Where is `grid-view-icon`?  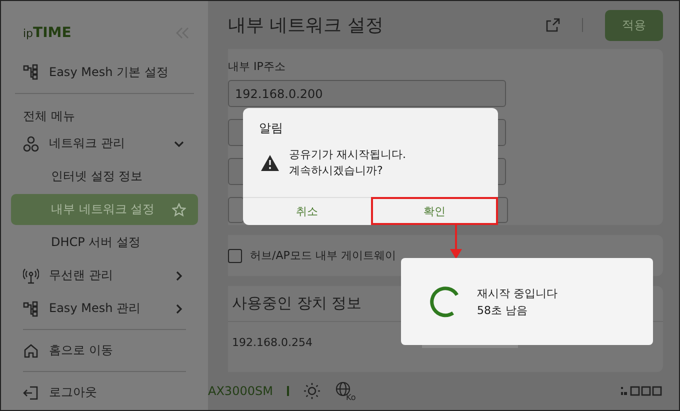
grid-view-icon is located at coordinates (642, 391).